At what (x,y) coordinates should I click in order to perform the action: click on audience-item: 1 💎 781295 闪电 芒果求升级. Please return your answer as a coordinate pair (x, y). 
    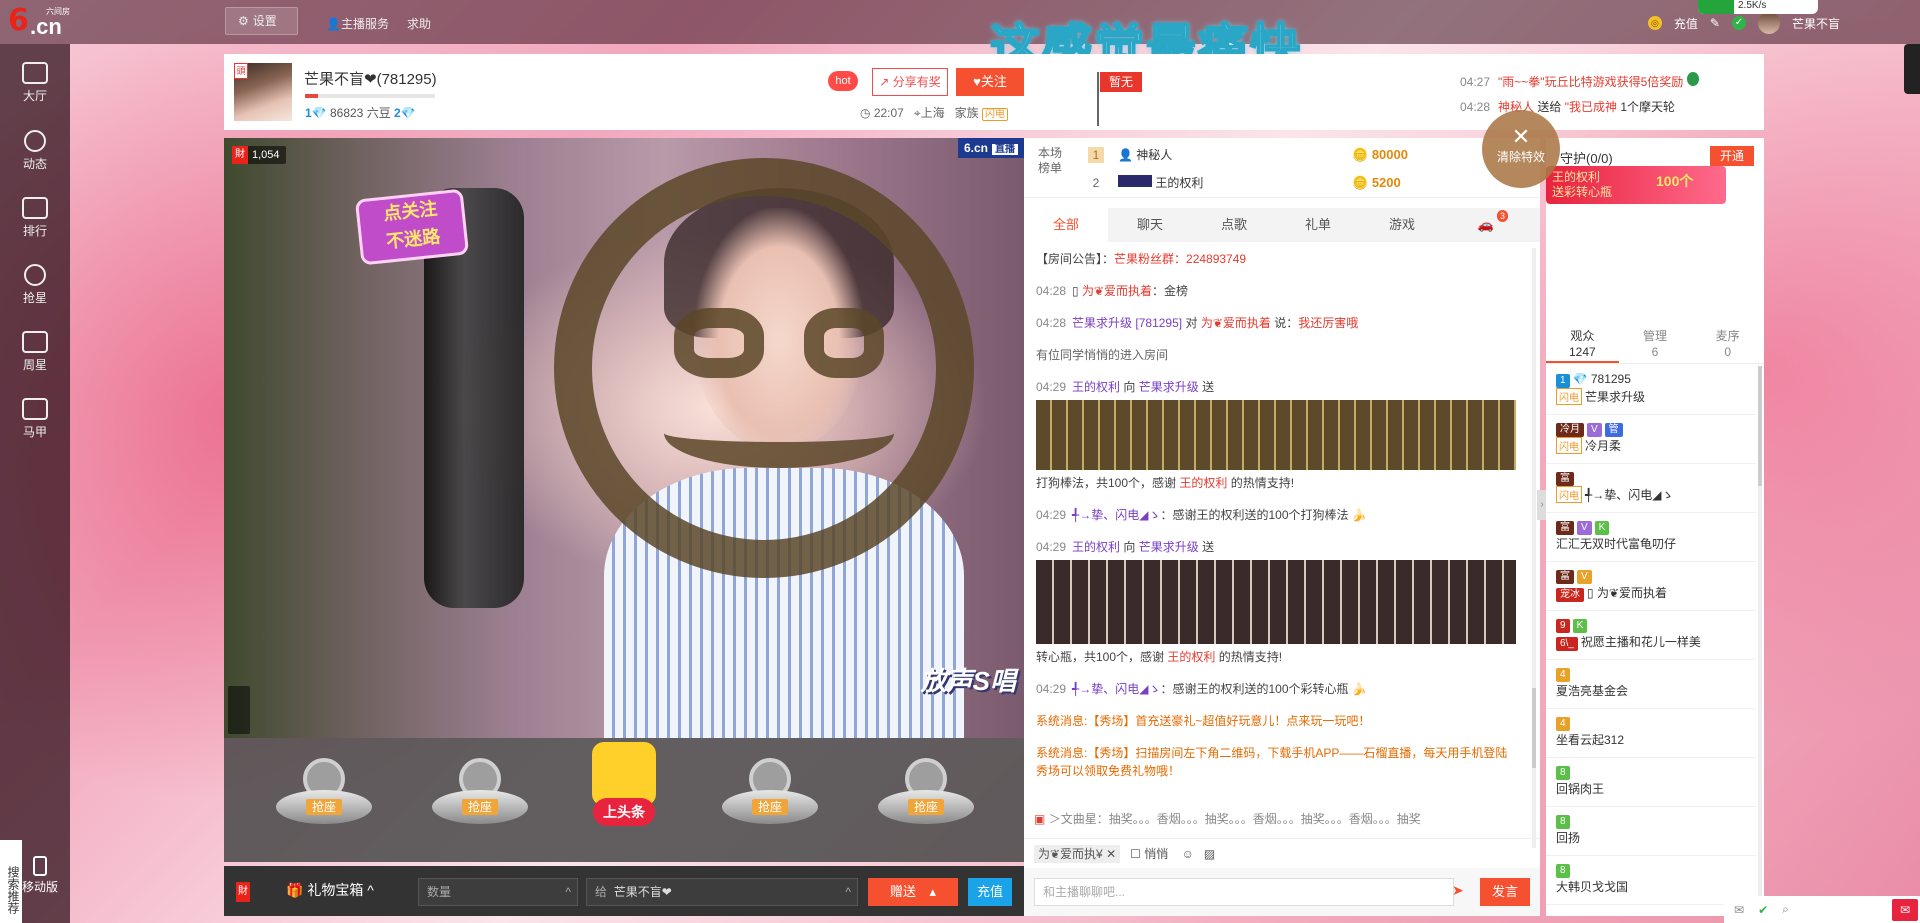
    Looking at the image, I should click on (1651, 390).